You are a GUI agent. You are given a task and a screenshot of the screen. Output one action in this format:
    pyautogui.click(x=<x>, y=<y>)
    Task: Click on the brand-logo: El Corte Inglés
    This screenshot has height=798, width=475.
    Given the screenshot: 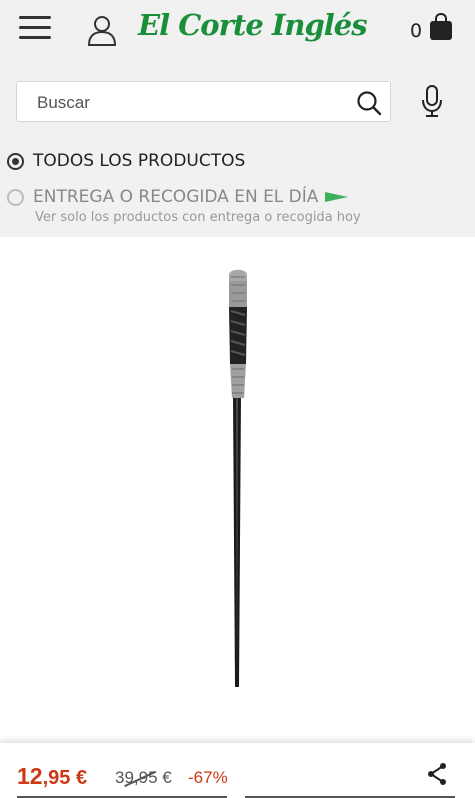 What is the action you would take?
    pyautogui.click(x=253, y=25)
    